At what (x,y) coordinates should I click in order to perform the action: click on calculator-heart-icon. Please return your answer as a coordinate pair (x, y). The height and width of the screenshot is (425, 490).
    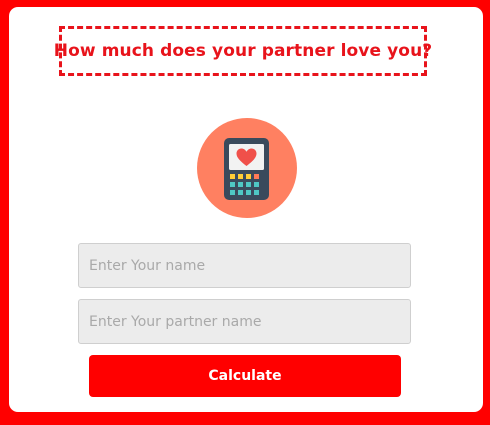
    Looking at the image, I should click on (246, 169).